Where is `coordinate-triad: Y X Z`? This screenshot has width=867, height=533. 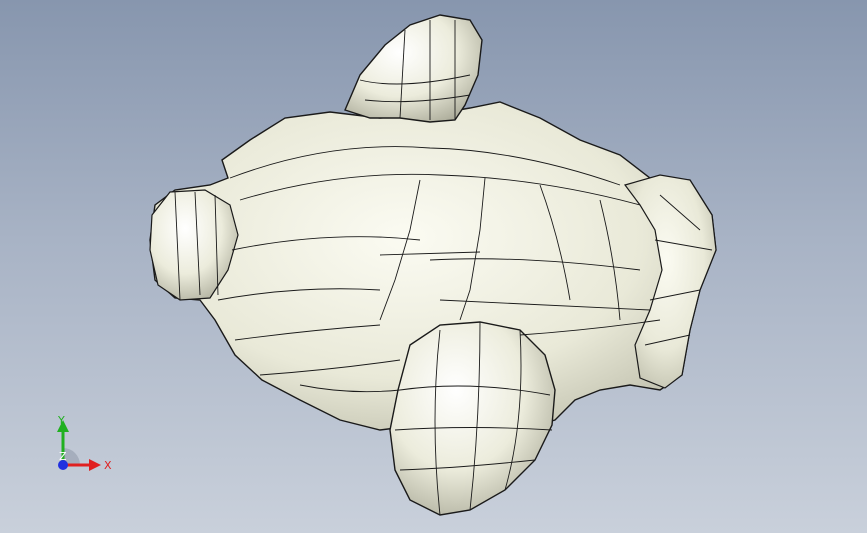 coordinate-triad: Y X Z is located at coordinates (84, 443).